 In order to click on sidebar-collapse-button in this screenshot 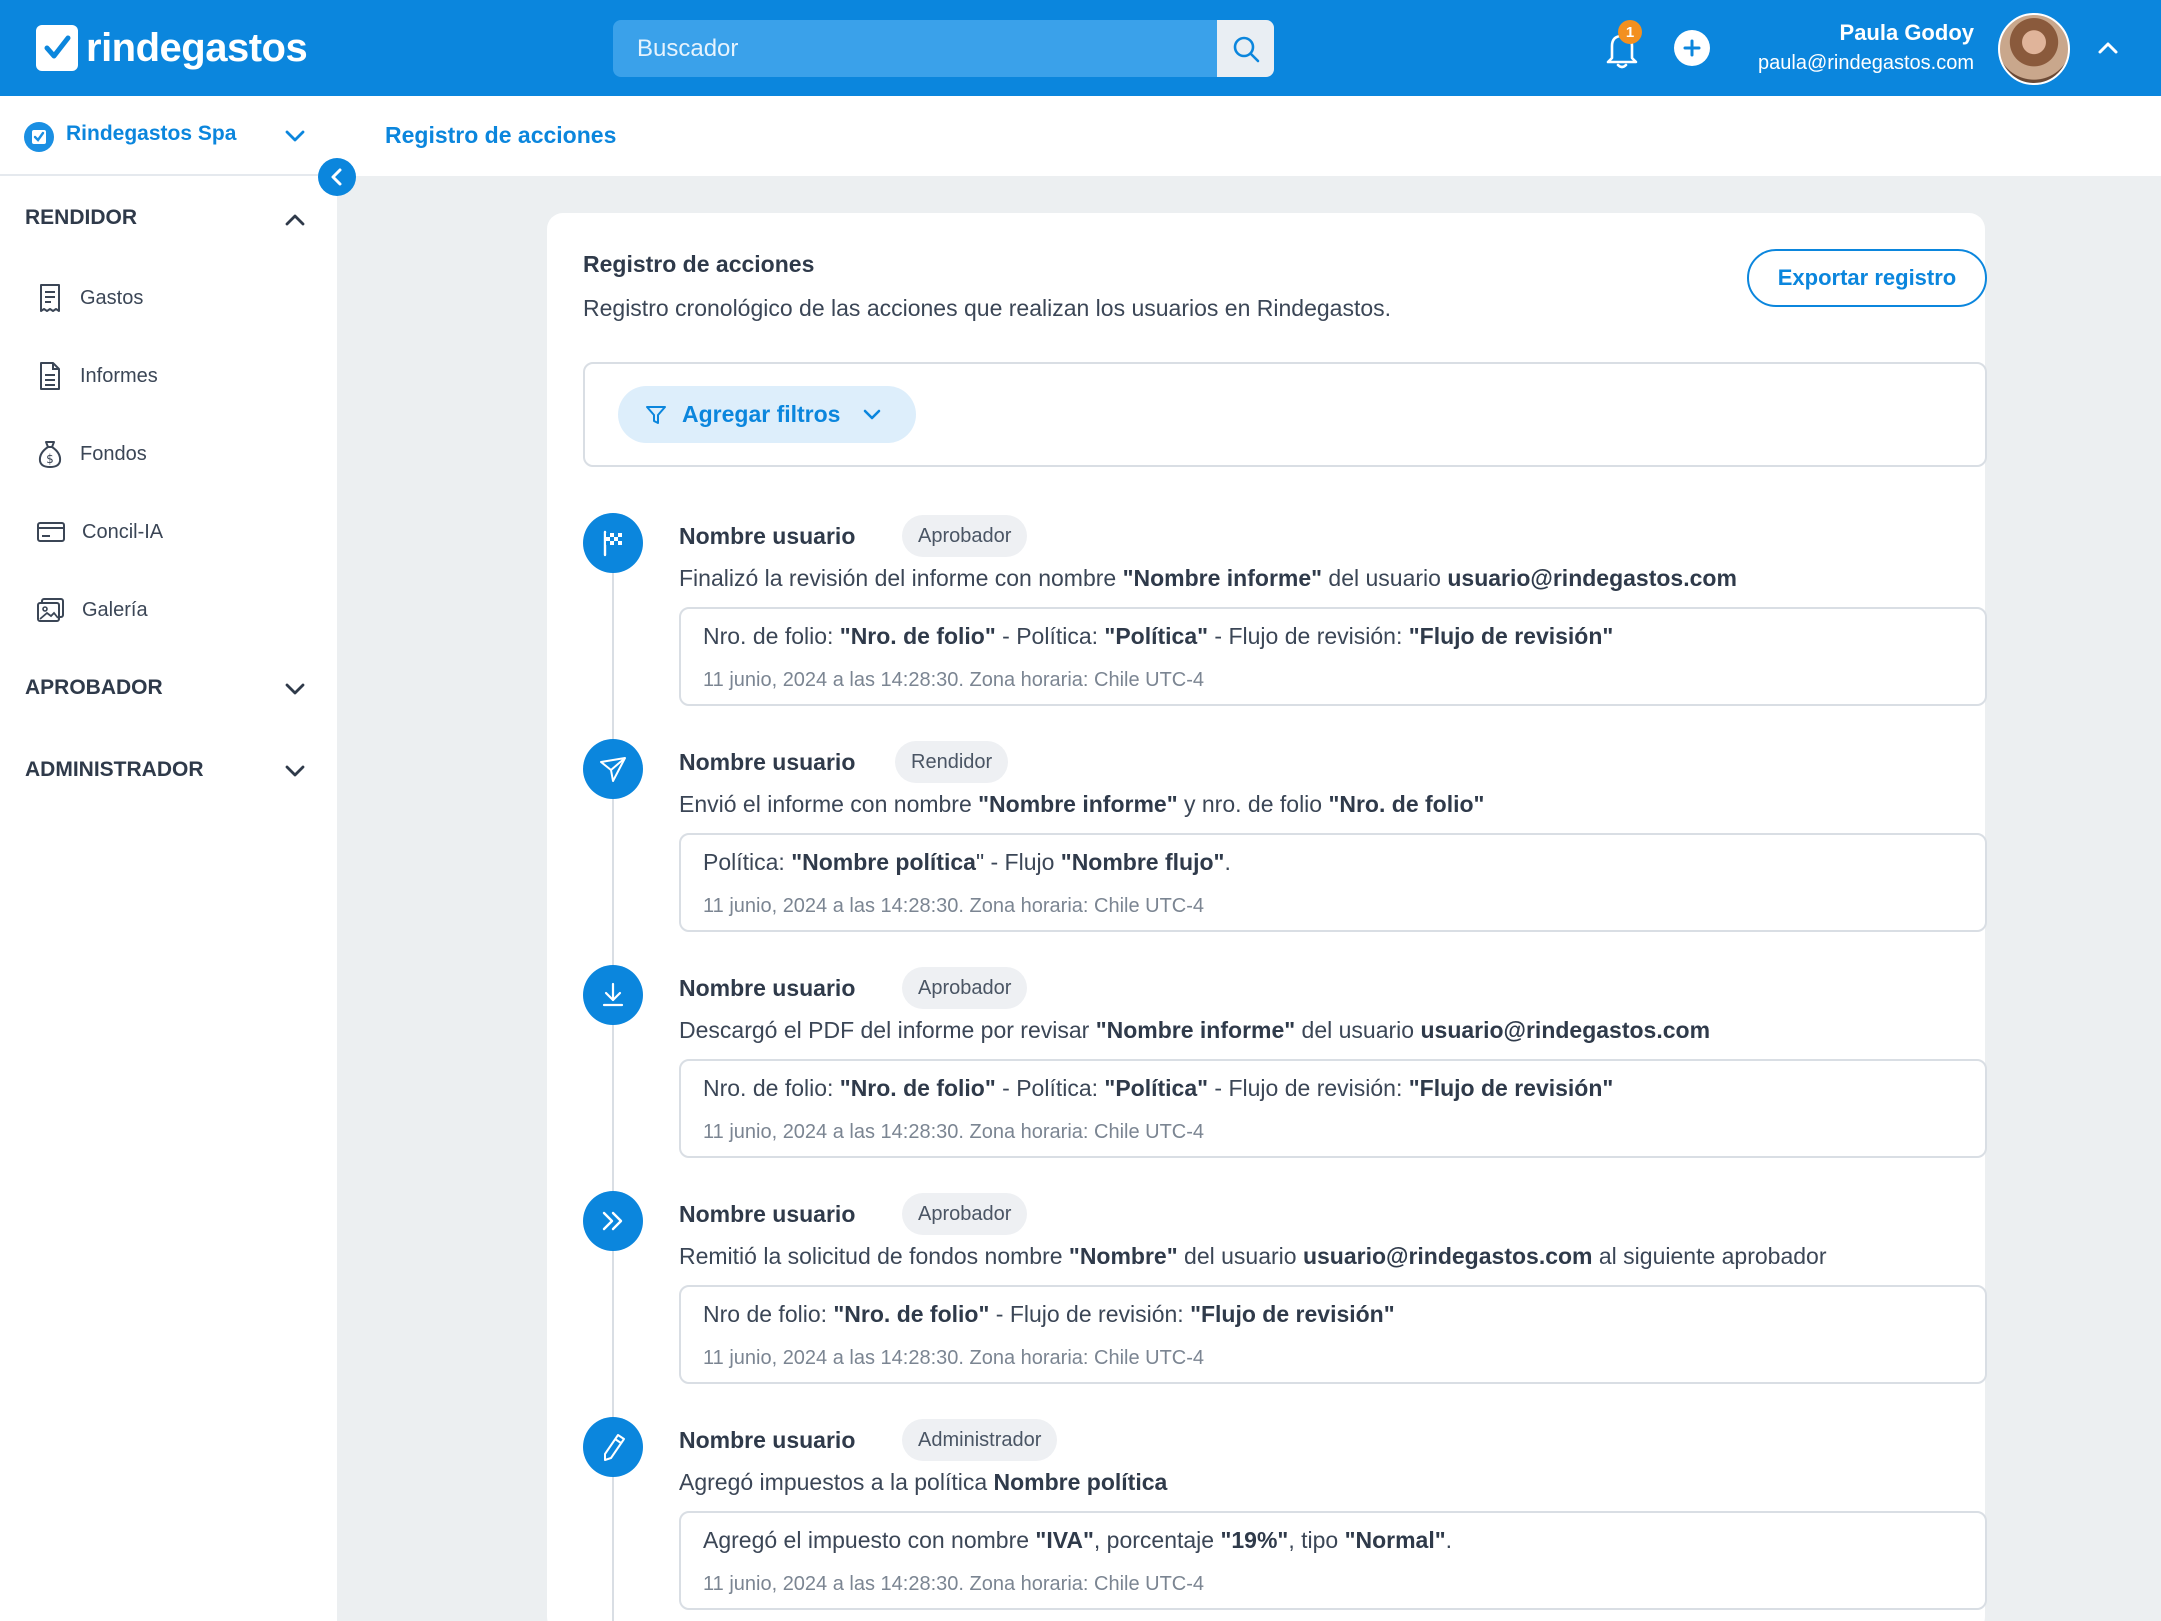, I will do `click(337, 177)`.